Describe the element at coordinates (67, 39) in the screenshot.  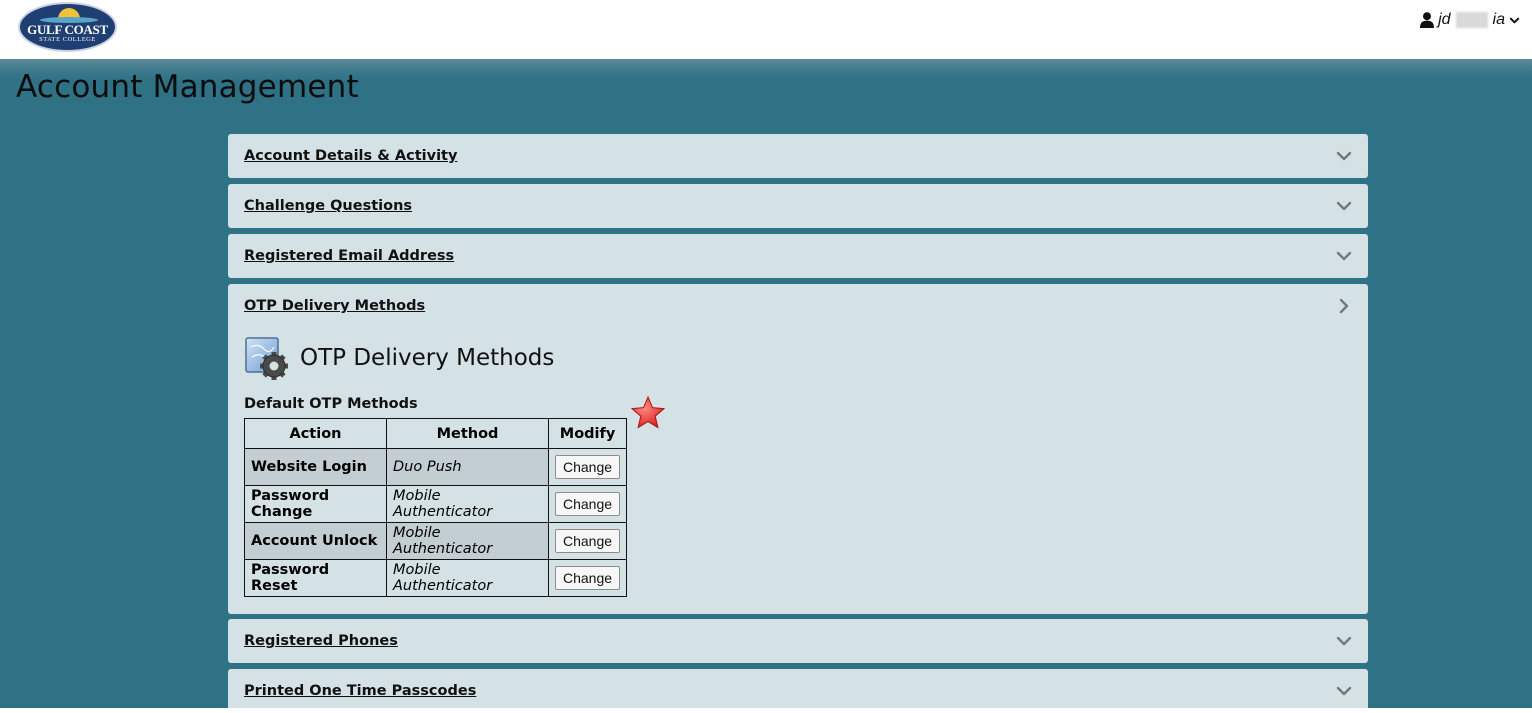
I see `logo-text-line2: STATE COLLEGE` at that location.